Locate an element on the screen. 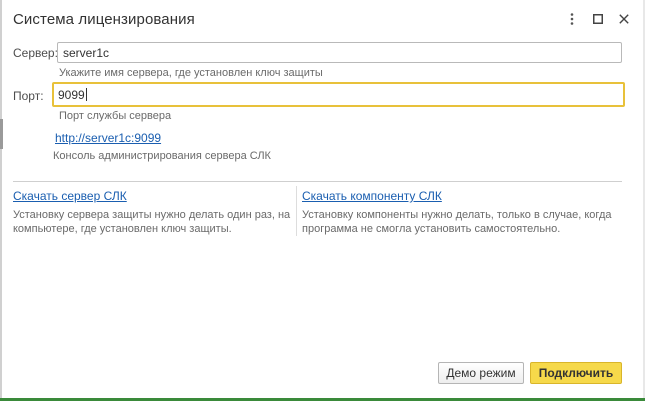 Image resolution: width=645 pixels, height=401 pixels. server-label: Сервер: is located at coordinates (35, 53).